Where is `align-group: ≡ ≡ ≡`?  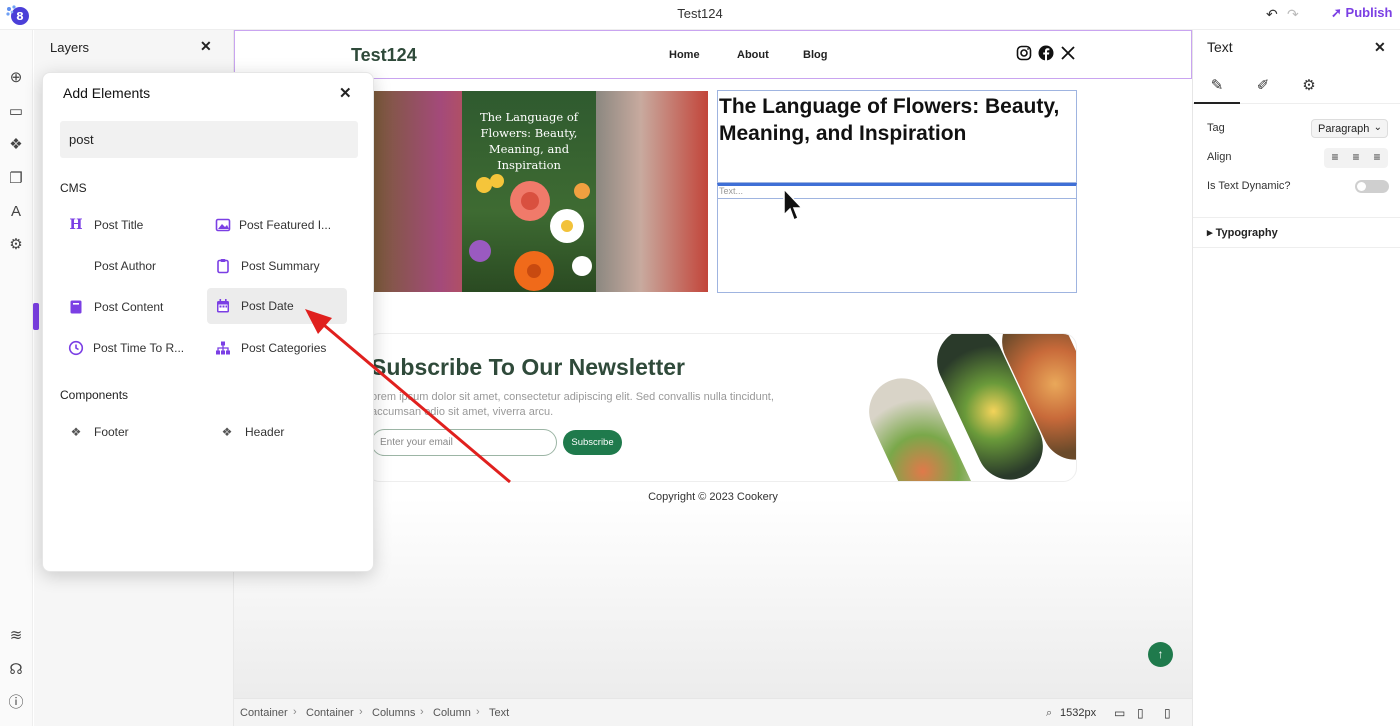 align-group: ≡ ≡ ≡ is located at coordinates (1356, 158).